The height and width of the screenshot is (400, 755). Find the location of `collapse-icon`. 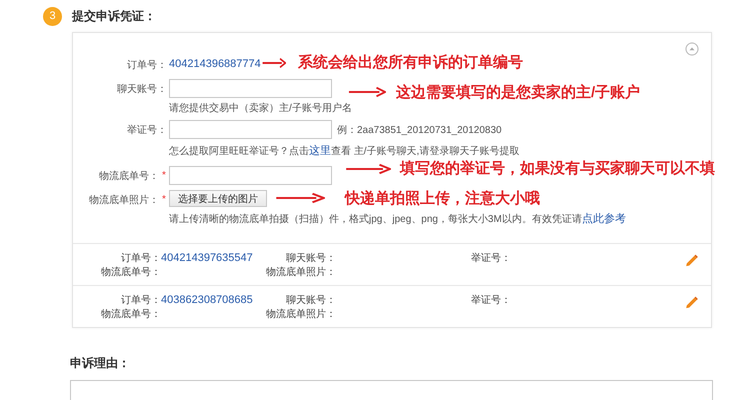

collapse-icon is located at coordinates (692, 49).